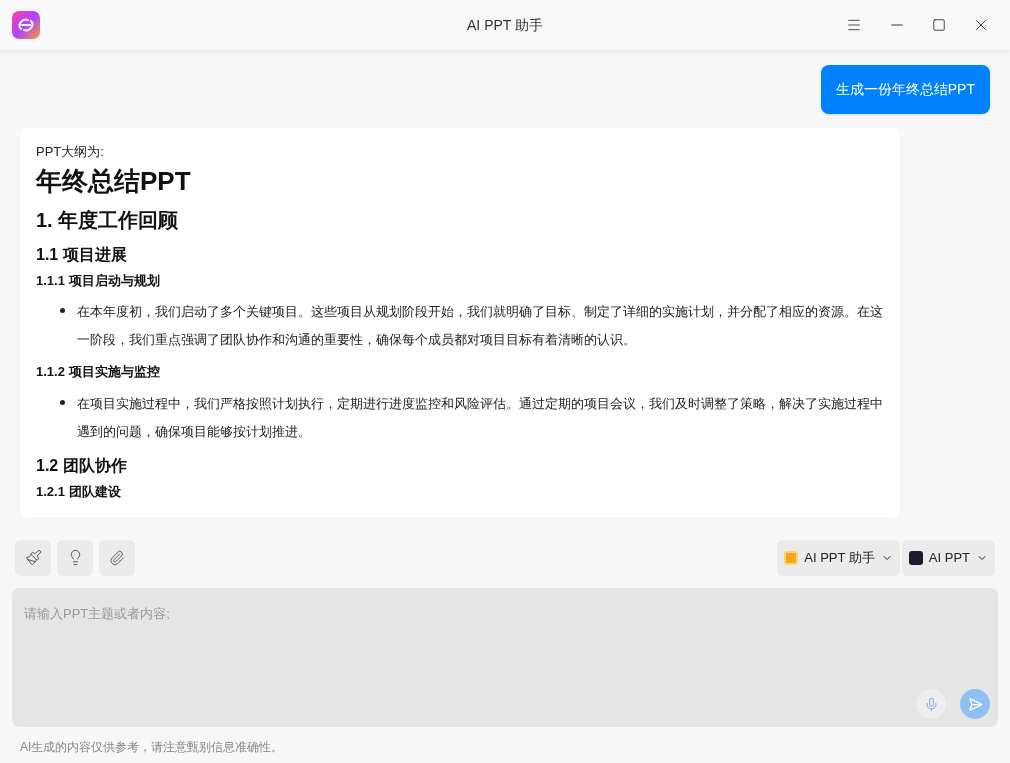 Image resolution: width=1010 pixels, height=763 pixels. What do you see at coordinates (152, 747) in the screenshot?
I see `disclaimer: AI生成的内容仅供参考，请注意甄别信息准确性。` at bounding box center [152, 747].